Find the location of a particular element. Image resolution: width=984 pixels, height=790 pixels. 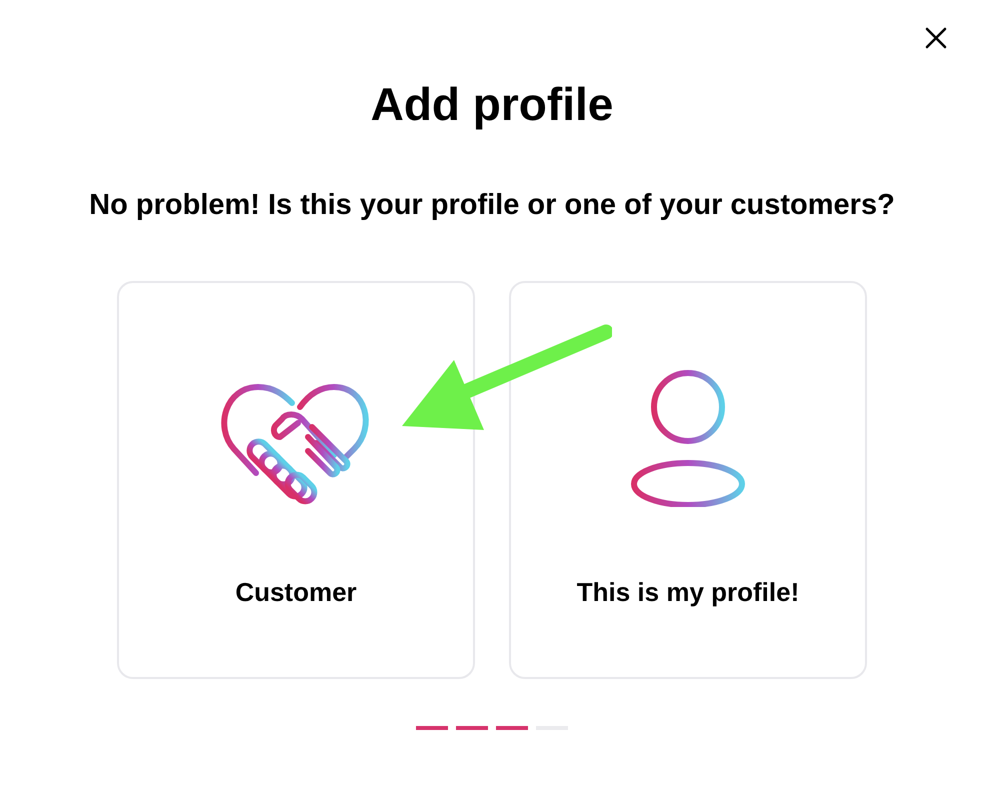

person-icon is located at coordinates (688, 437).